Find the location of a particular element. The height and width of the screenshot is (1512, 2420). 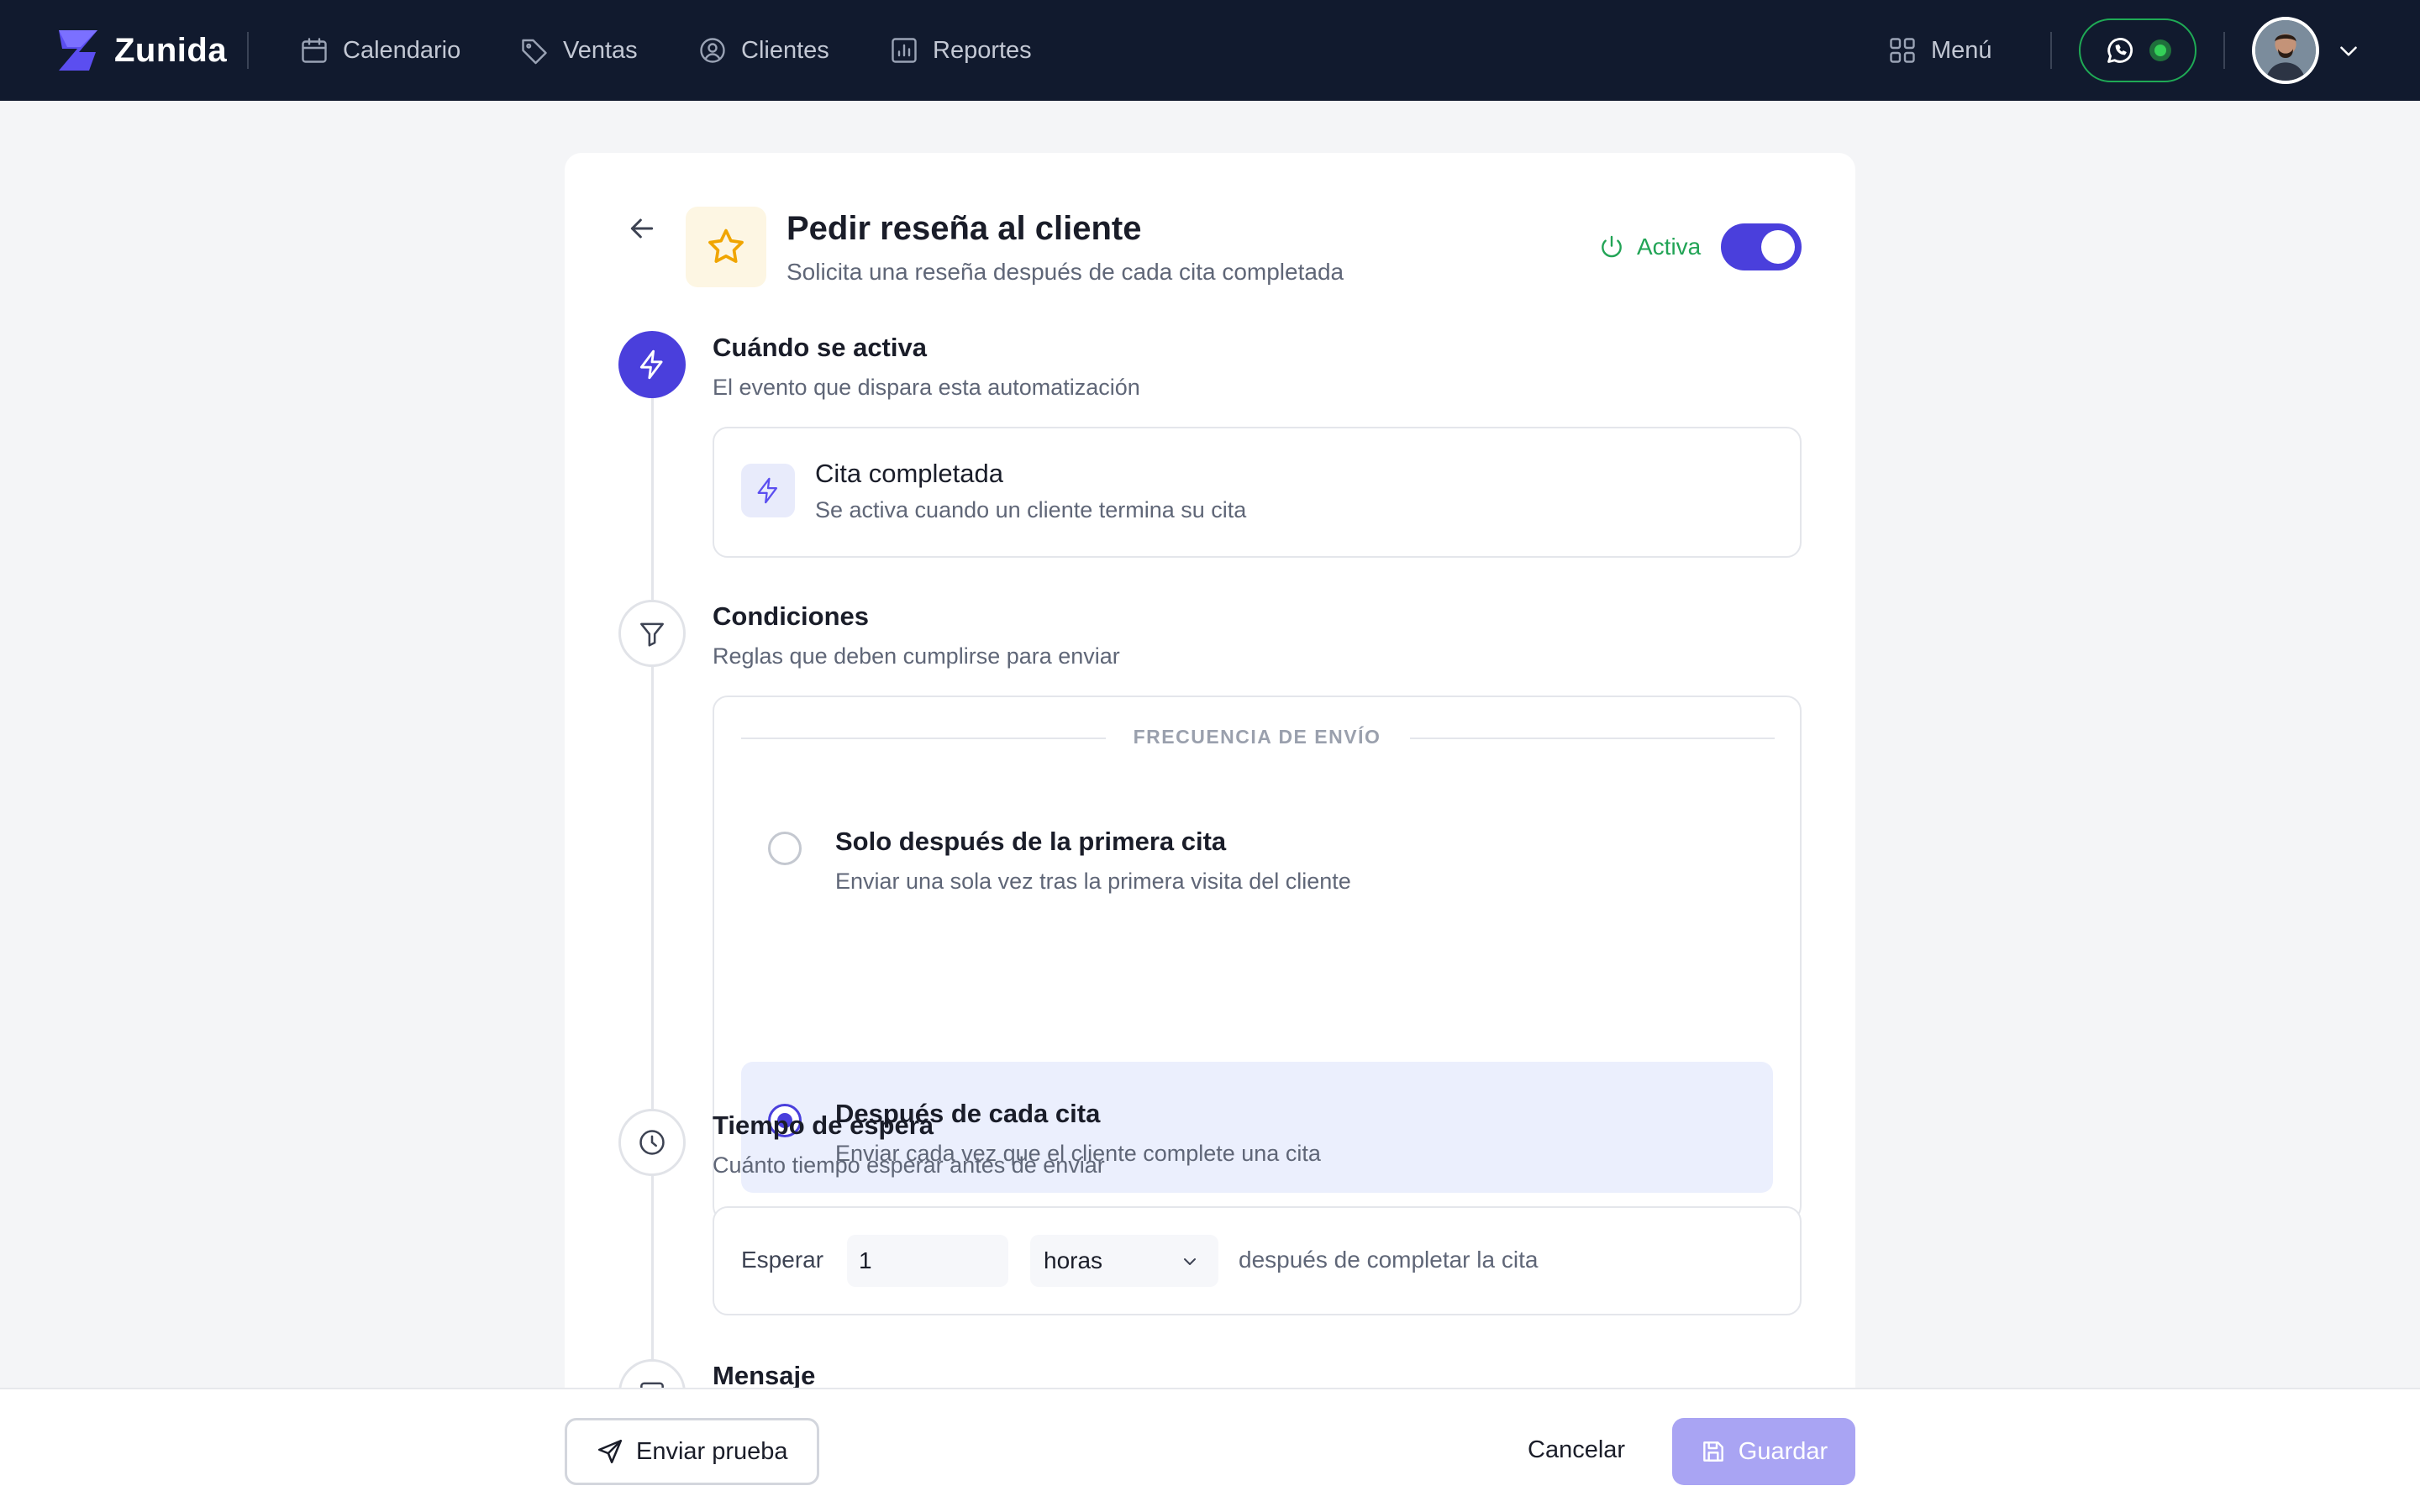

avatar is located at coordinates (2285, 50).